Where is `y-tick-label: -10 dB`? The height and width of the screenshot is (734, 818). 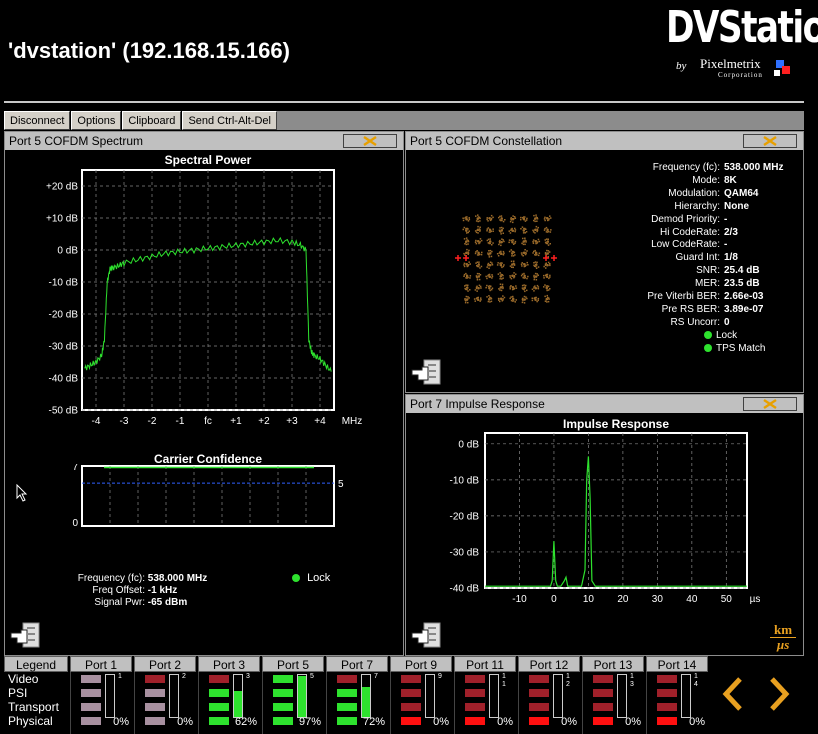
y-tick-label: -10 dB is located at coordinates (465, 480).